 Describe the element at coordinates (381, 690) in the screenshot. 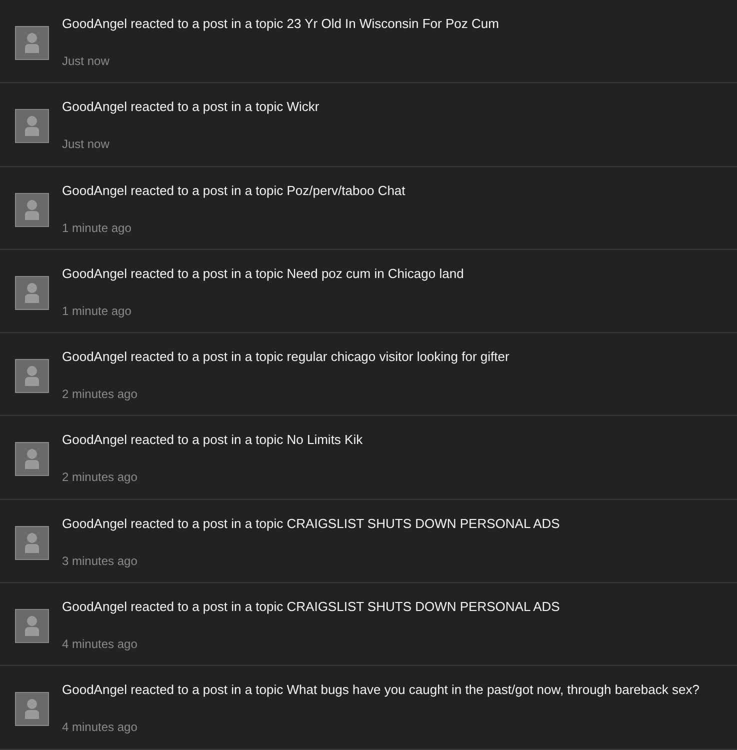

I see `activity-text: GoodAngel reacted to a post in a topic What bugs have you caught in the past/got now, through bareback sex?` at that location.